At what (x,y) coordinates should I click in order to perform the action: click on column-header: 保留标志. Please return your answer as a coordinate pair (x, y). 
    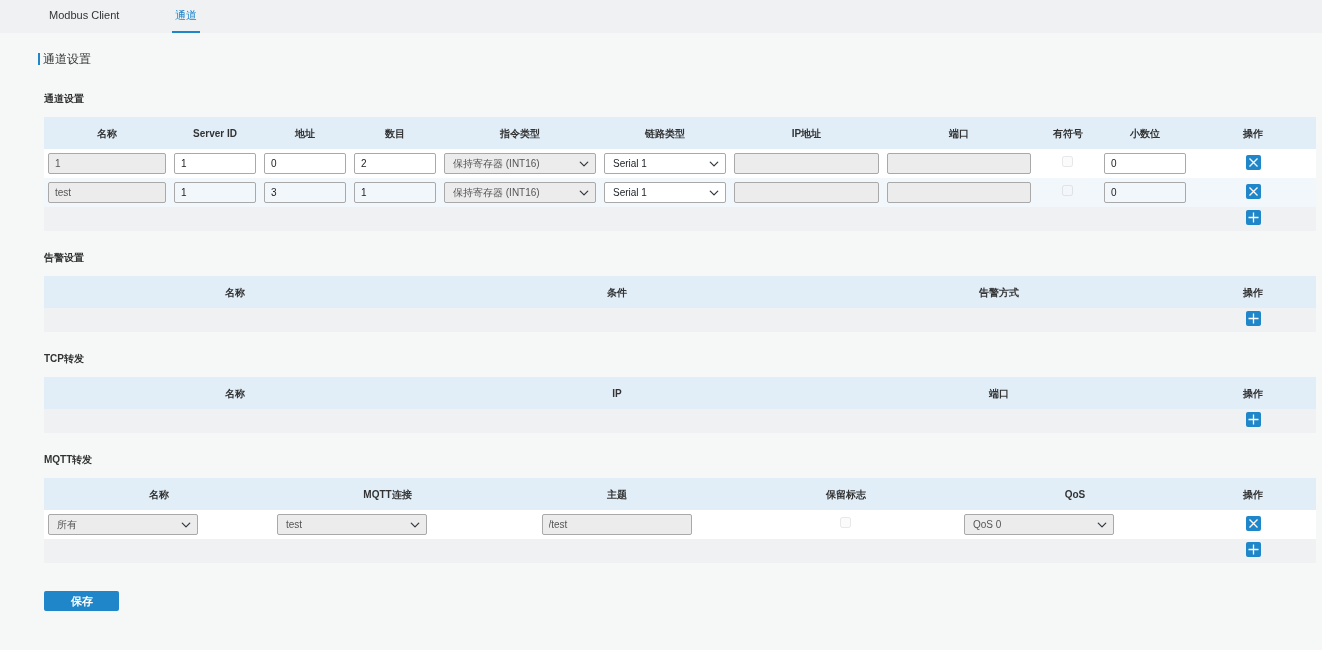
    Looking at the image, I should click on (845, 494).